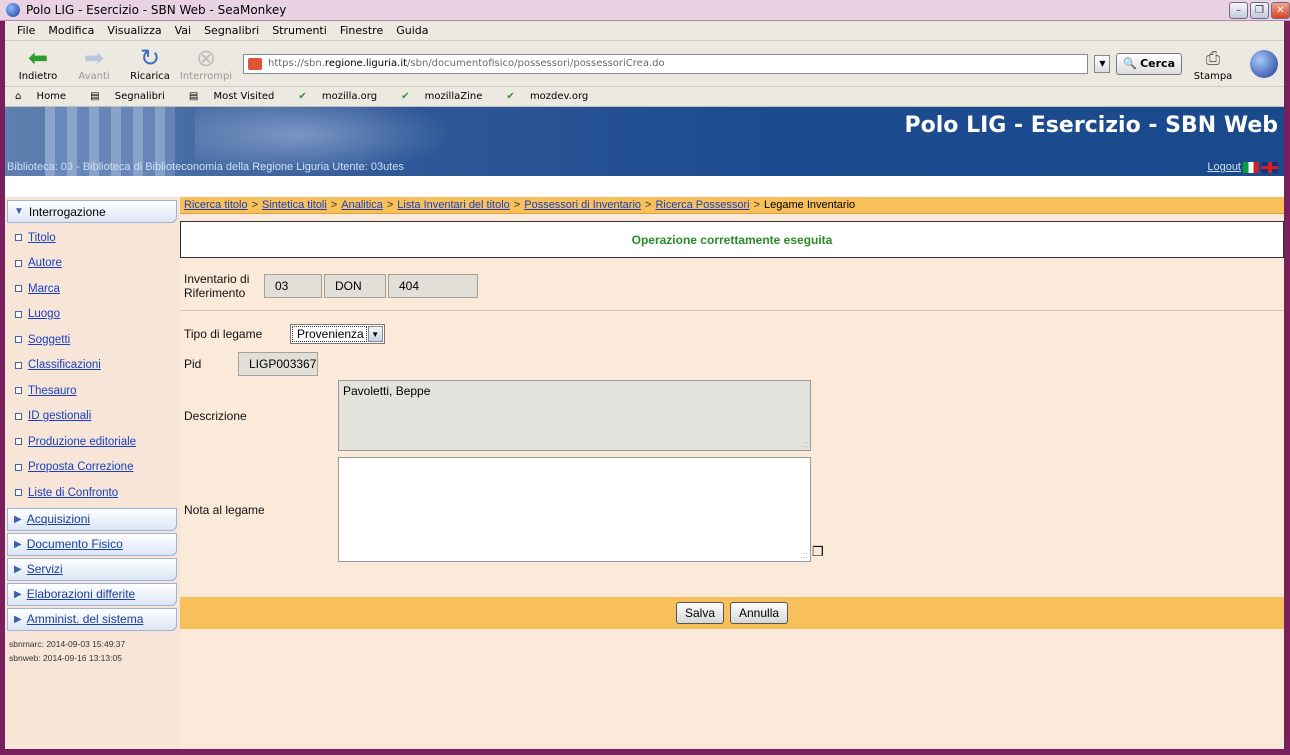 The height and width of the screenshot is (755, 1290). Describe the element at coordinates (337, 334) in the screenshot. I see `tipo-legame-select: Provenienza ▼` at that location.